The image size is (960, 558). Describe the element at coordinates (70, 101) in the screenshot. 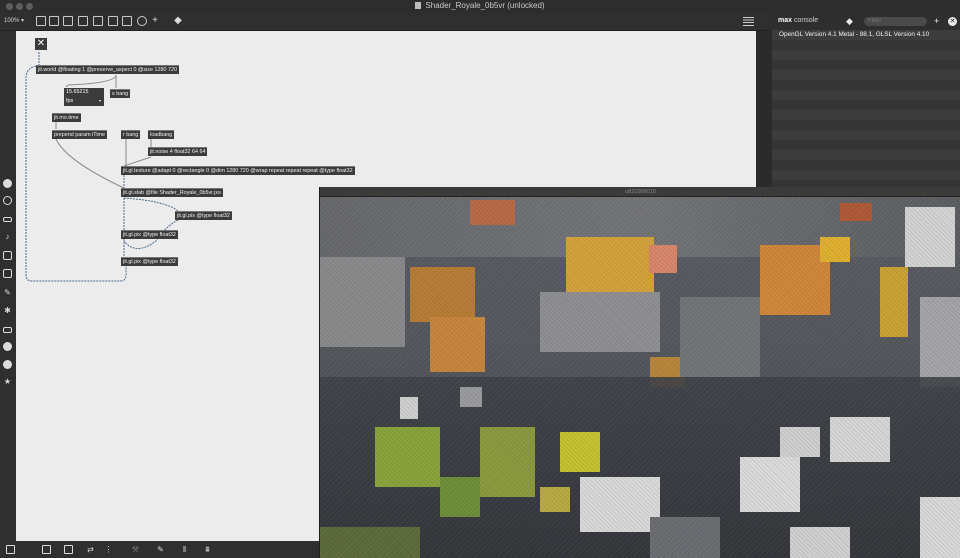

I see `fps-unit: fps` at that location.